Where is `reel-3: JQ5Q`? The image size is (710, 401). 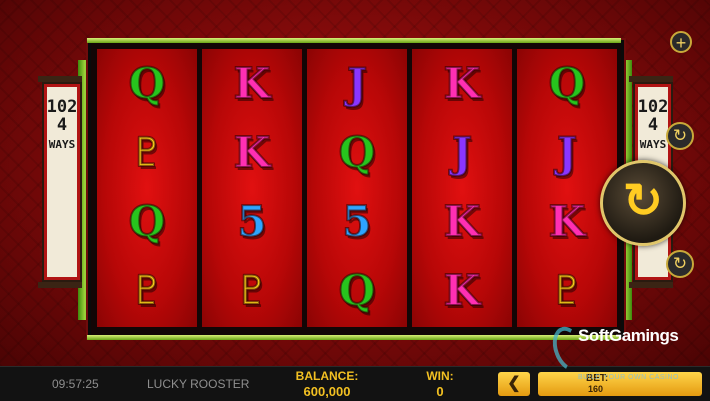
reel-3: JQ5Q is located at coordinates (357, 188).